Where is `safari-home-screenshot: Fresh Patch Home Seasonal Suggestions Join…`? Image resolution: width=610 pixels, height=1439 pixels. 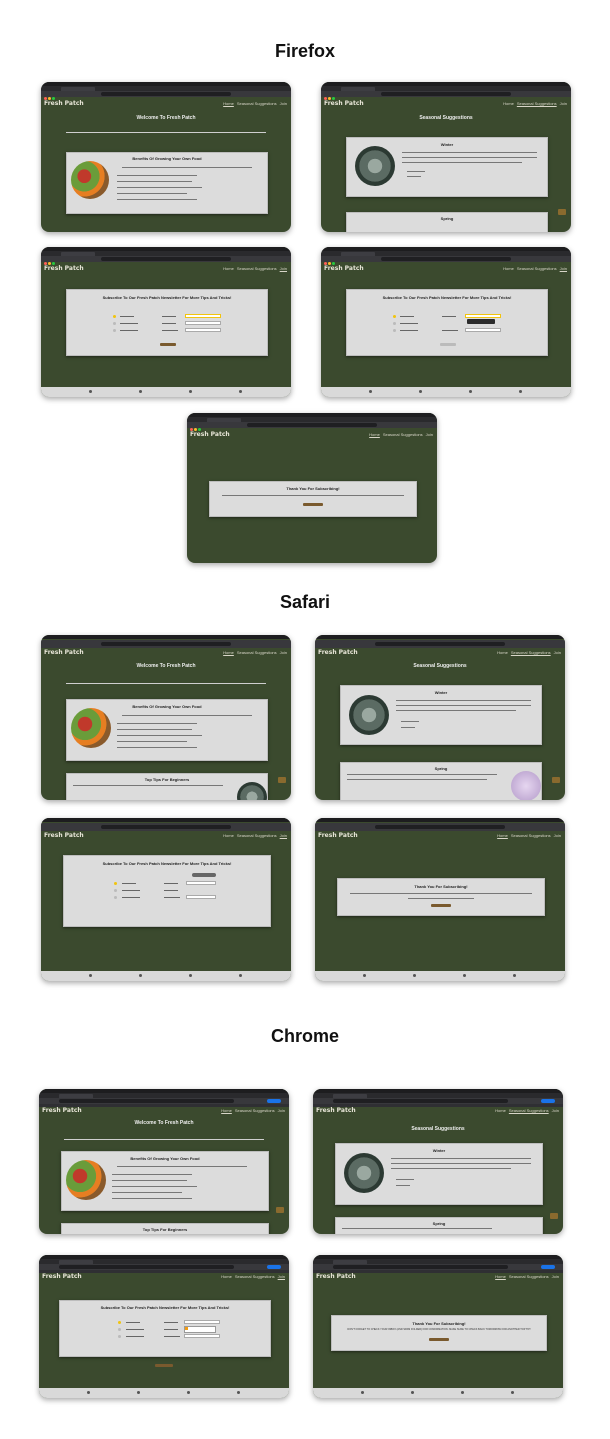
safari-home-screenshot: Fresh Patch Home Seasonal Suggestions Join… is located at coordinates (166, 717).